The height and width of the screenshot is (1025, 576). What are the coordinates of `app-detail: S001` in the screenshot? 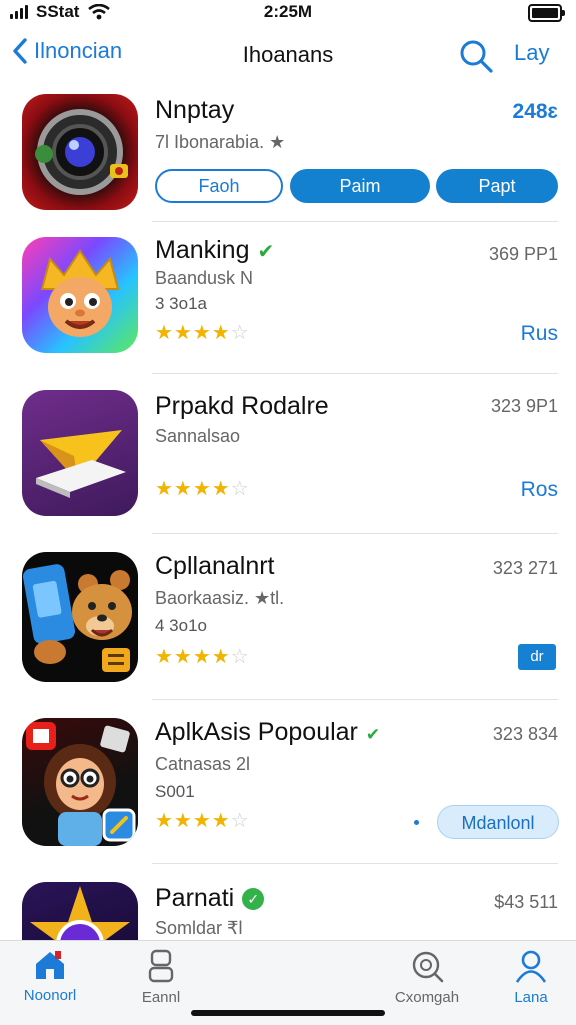 It's located at (175, 791).